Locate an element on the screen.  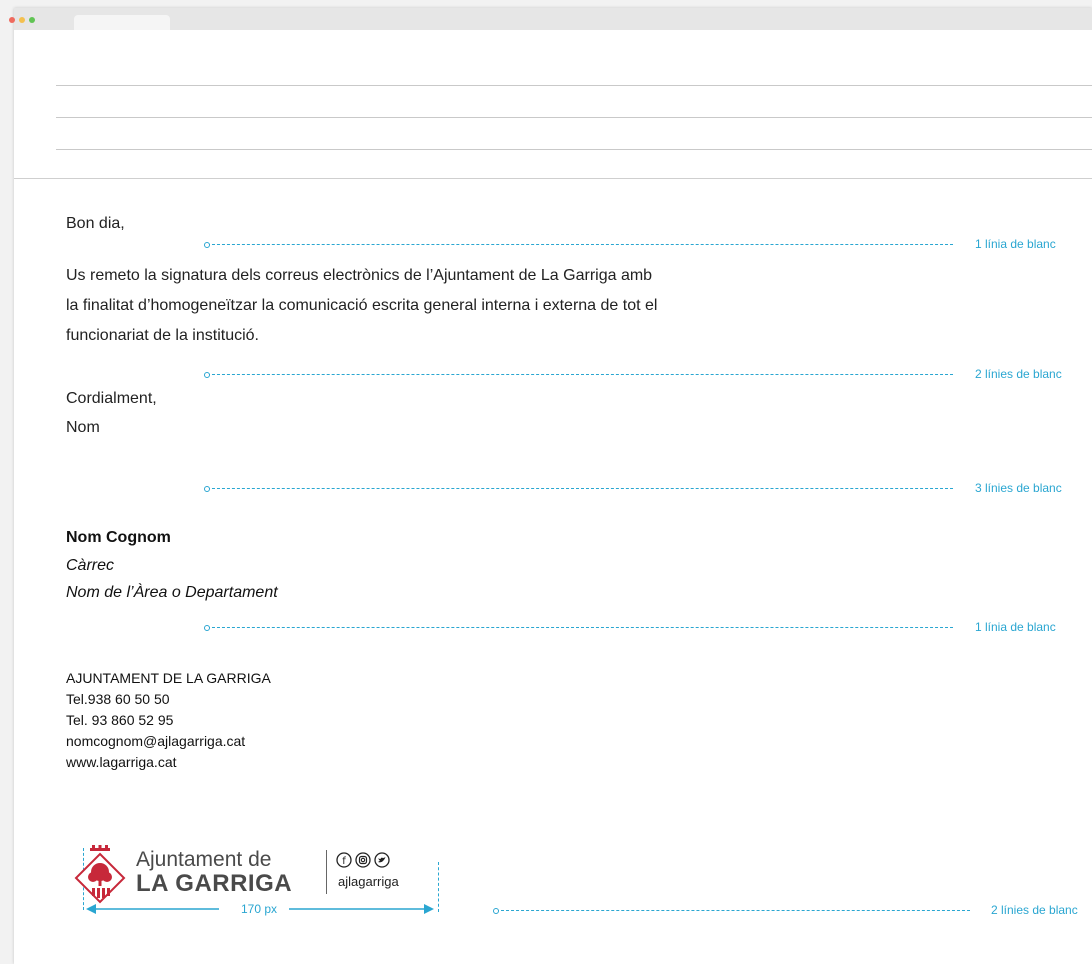
maximize-window-button is located at coordinates (32, 20).